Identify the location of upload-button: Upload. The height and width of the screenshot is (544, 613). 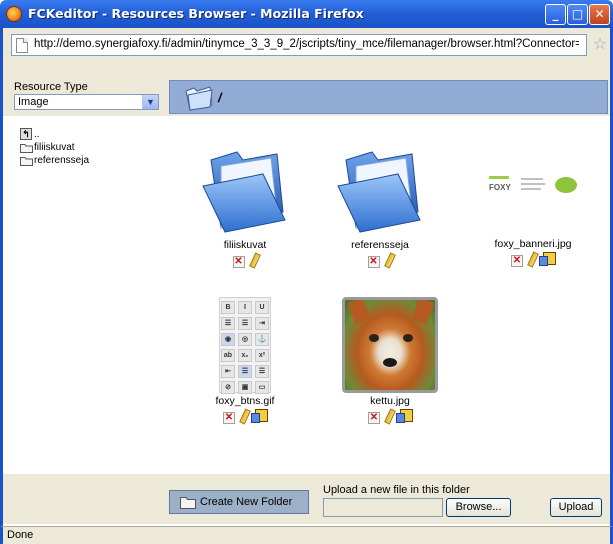
(576, 507).